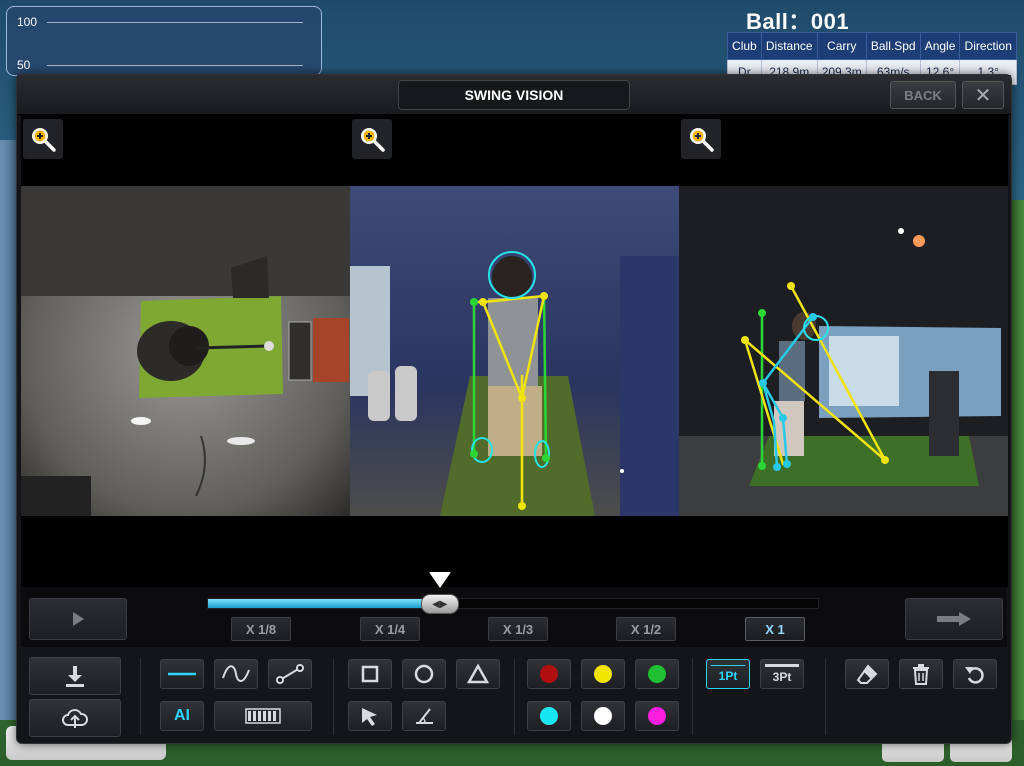 This screenshot has width=1024, height=766. I want to click on undo-button, so click(975, 674).